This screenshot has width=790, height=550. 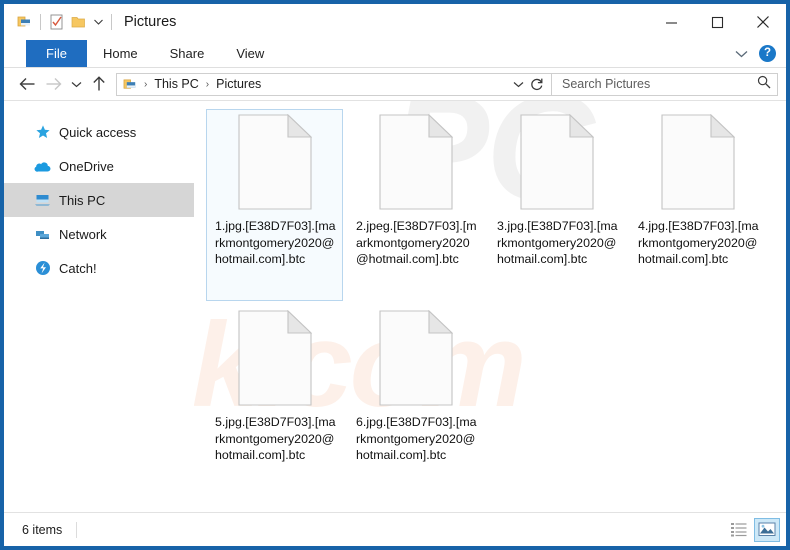 I want to click on maximize-button, so click(x=717, y=22).